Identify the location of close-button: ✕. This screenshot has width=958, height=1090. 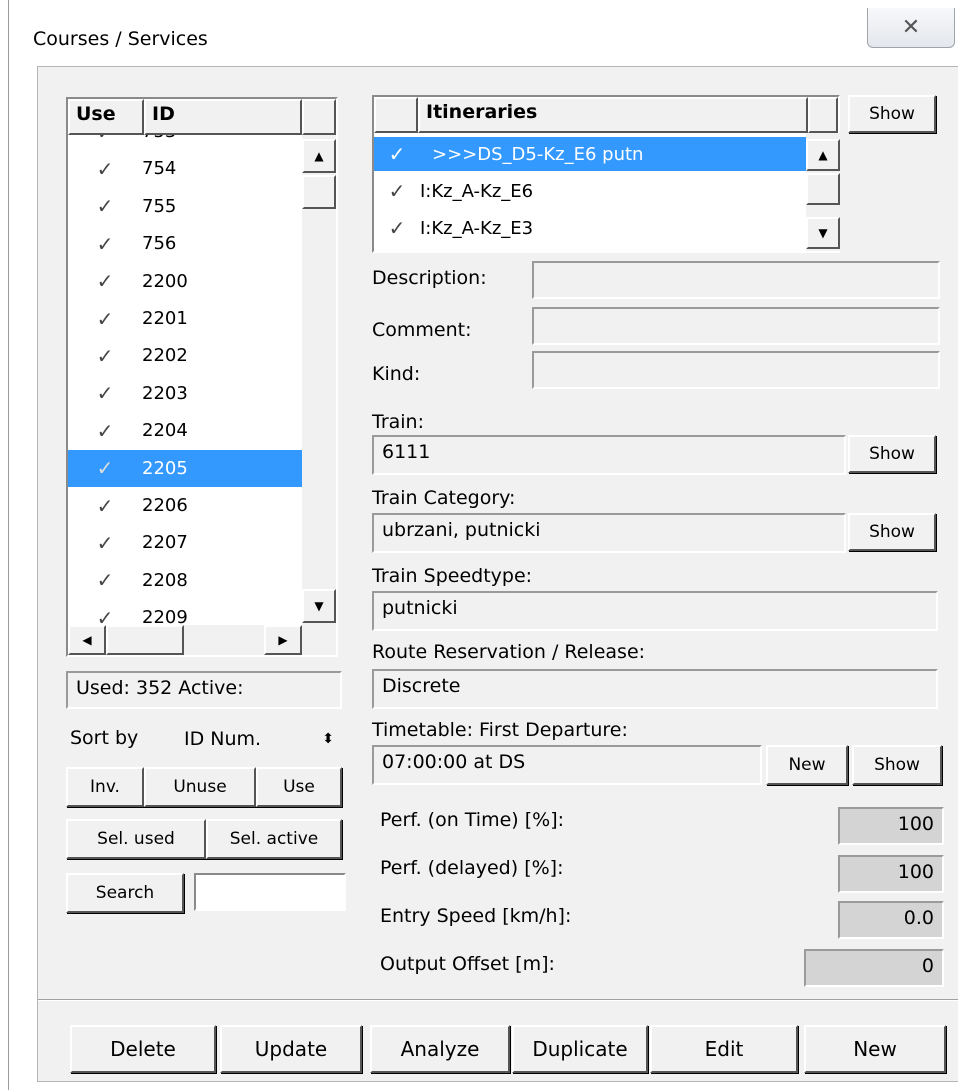
(911, 28).